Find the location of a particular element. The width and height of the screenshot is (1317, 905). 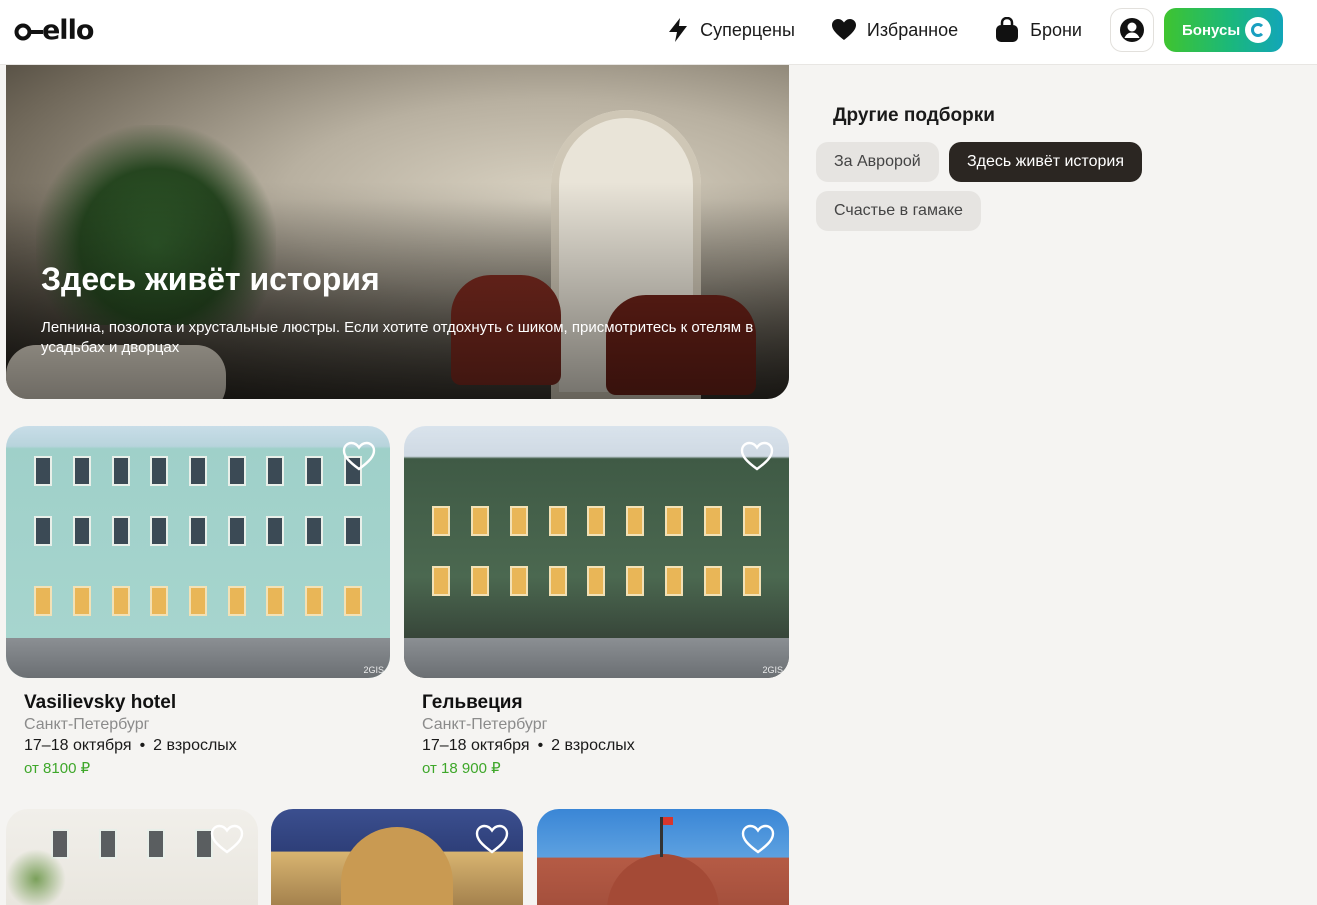

other-collections-title: Другие подборки is located at coordinates (914, 115).